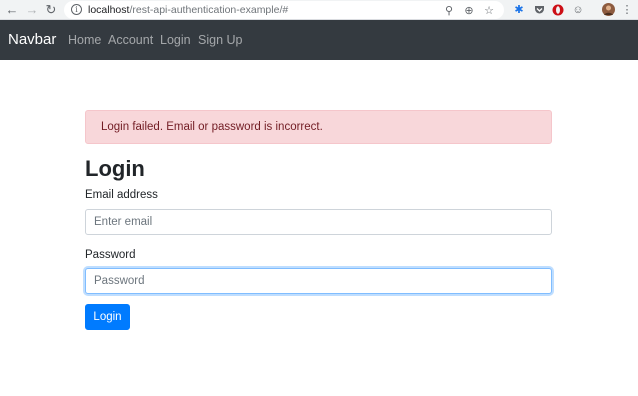 The width and height of the screenshot is (638, 396). What do you see at coordinates (121, 195) in the screenshot?
I see `email-label: Email address` at bounding box center [121, 195].